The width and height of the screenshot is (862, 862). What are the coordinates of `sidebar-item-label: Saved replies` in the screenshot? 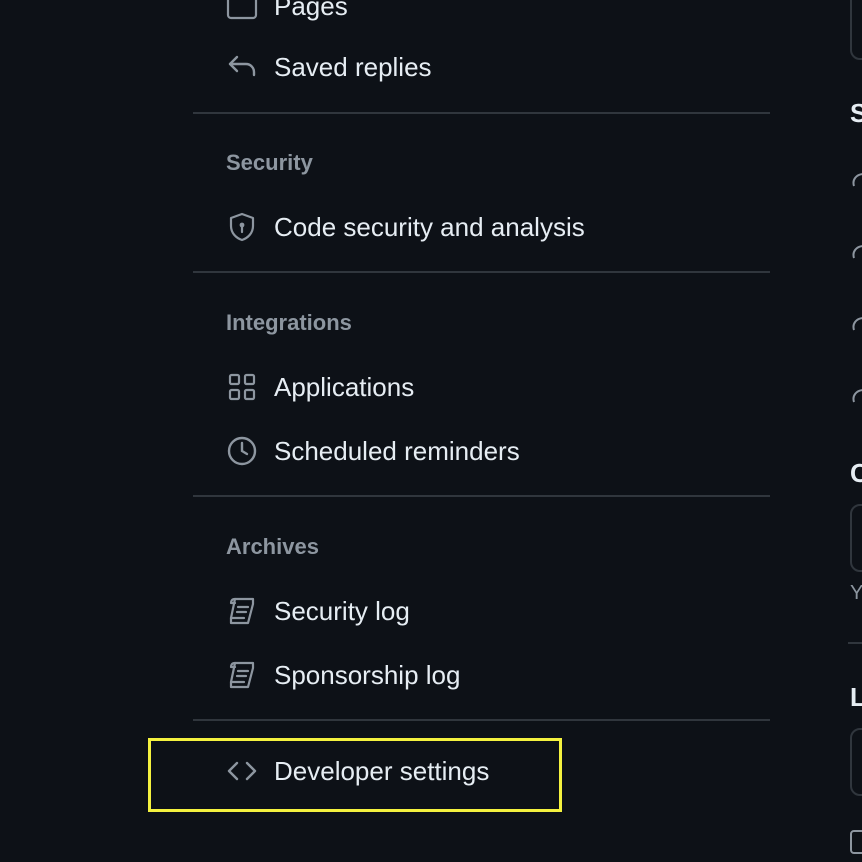 It's located at (353, 66).